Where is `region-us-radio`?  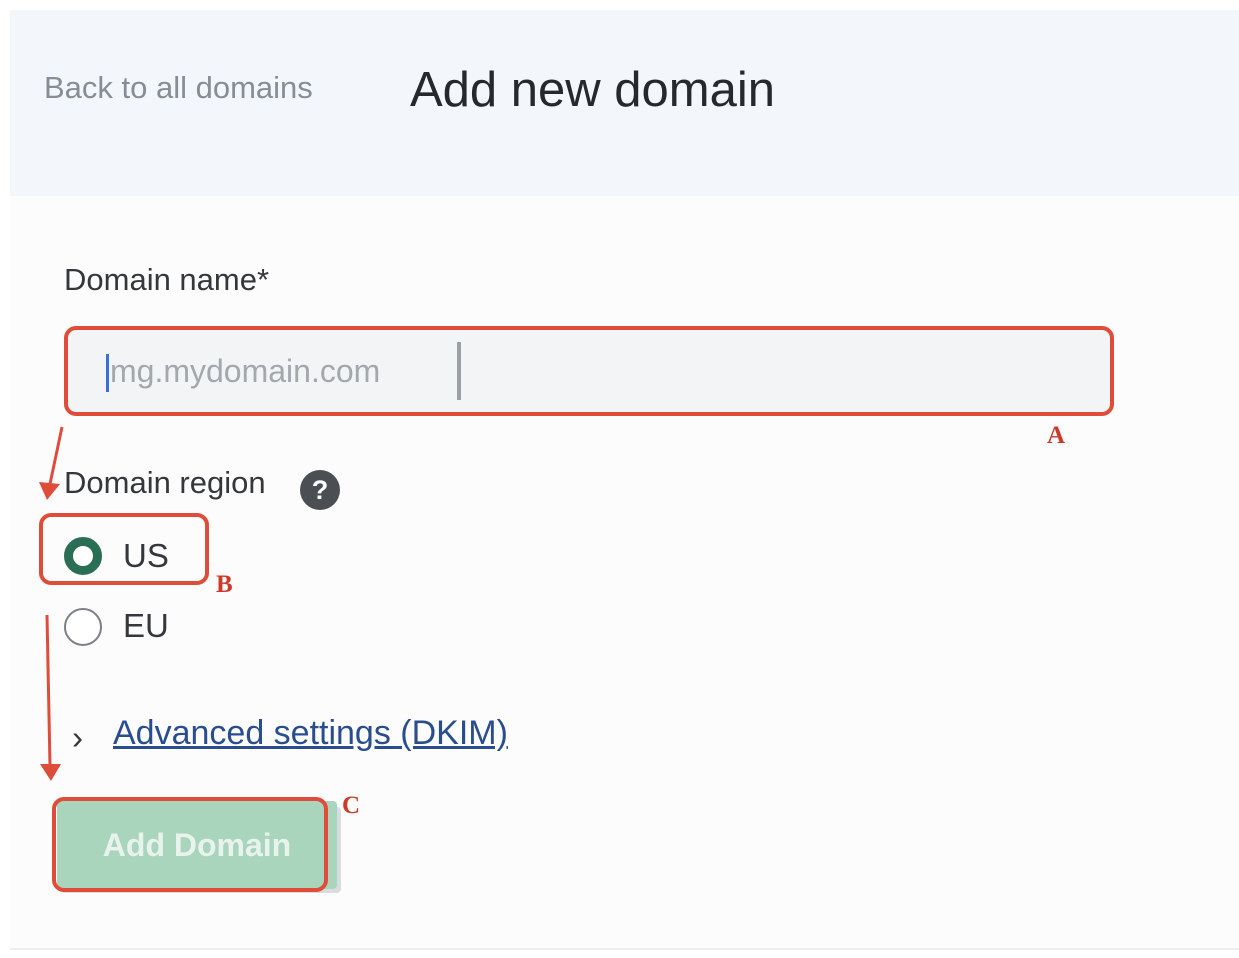 region-us-radio is located at coordinates (83, 556).